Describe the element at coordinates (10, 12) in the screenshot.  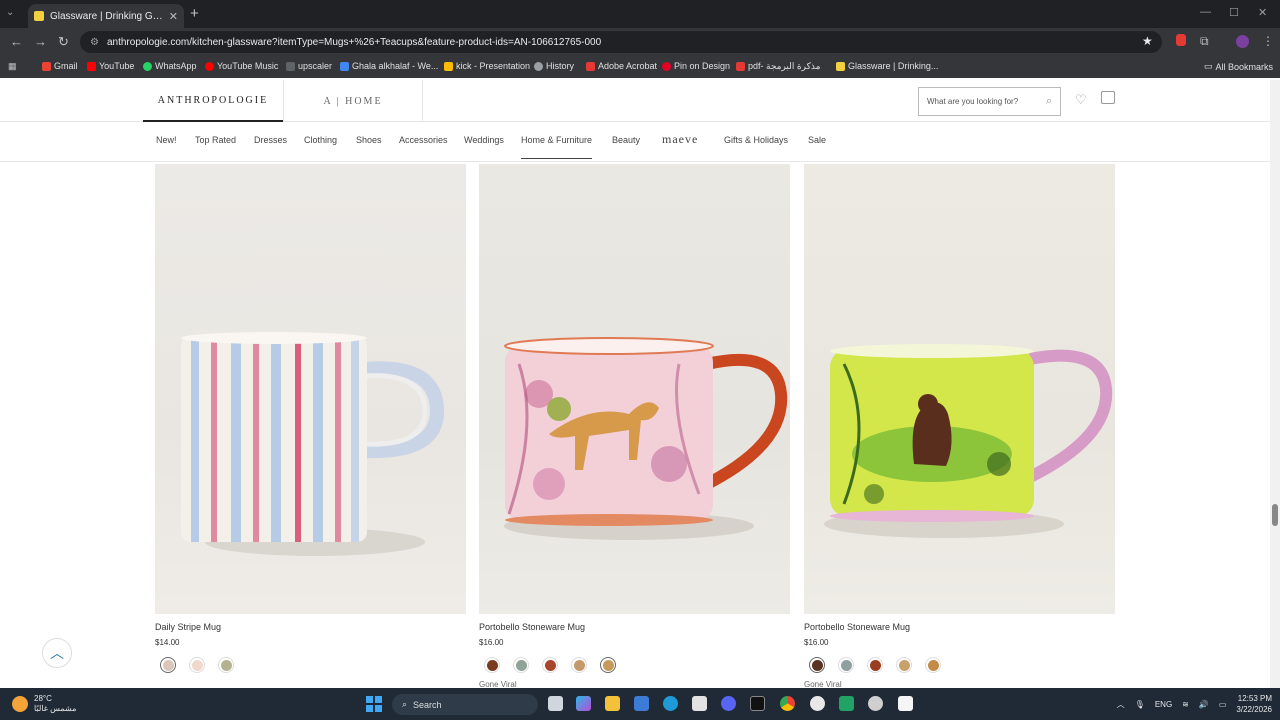
I see `tab-search-button: ⌄` at that location.